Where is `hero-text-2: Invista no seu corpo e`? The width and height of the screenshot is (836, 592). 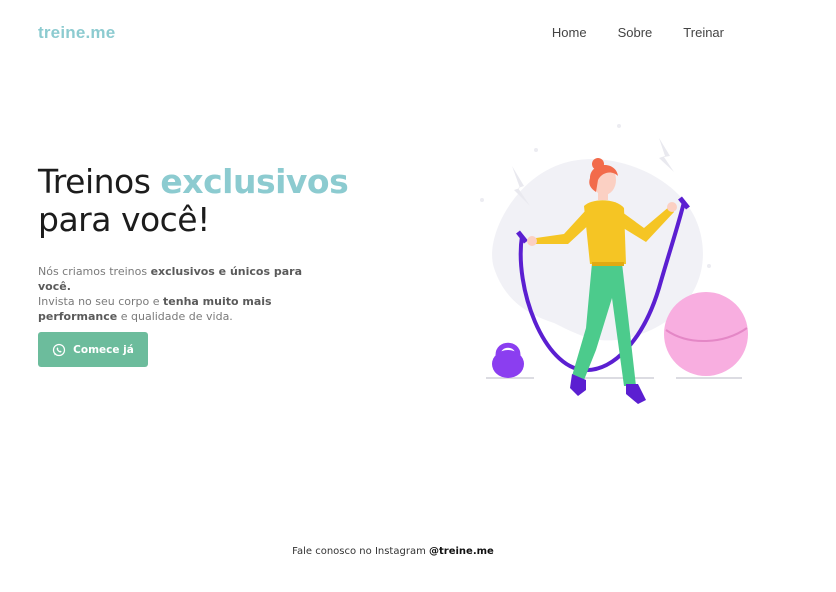 hero-text-2: Invista no seu corpo e is located at coordinates (101, 301).